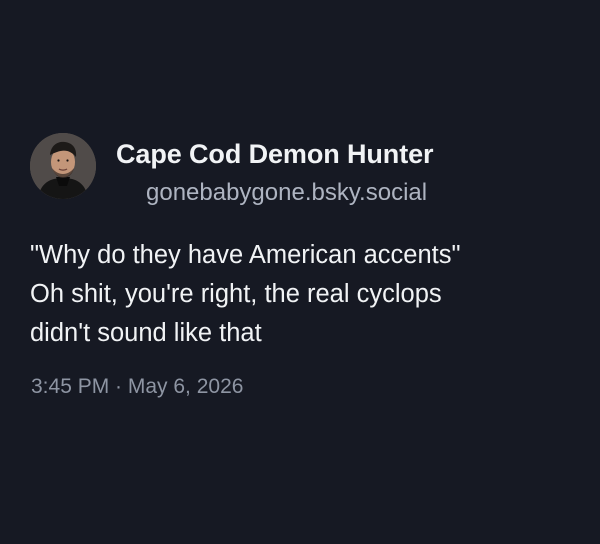  I want to click on avatar-image, so click(63, 166).